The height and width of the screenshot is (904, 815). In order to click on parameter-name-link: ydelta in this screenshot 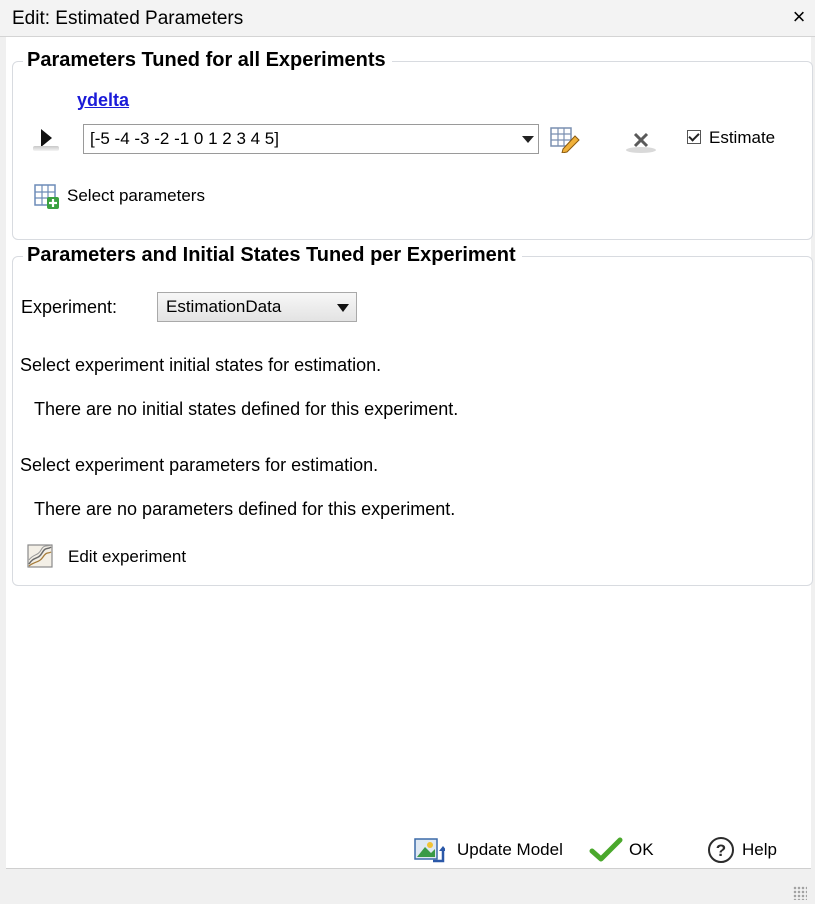, I will do `click(103, 100)`.